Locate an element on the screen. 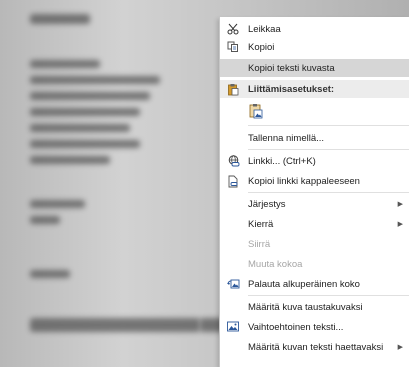  menu-item-reset-size: Palauta alkuperäinen koko is located at coordinates (314, 284).